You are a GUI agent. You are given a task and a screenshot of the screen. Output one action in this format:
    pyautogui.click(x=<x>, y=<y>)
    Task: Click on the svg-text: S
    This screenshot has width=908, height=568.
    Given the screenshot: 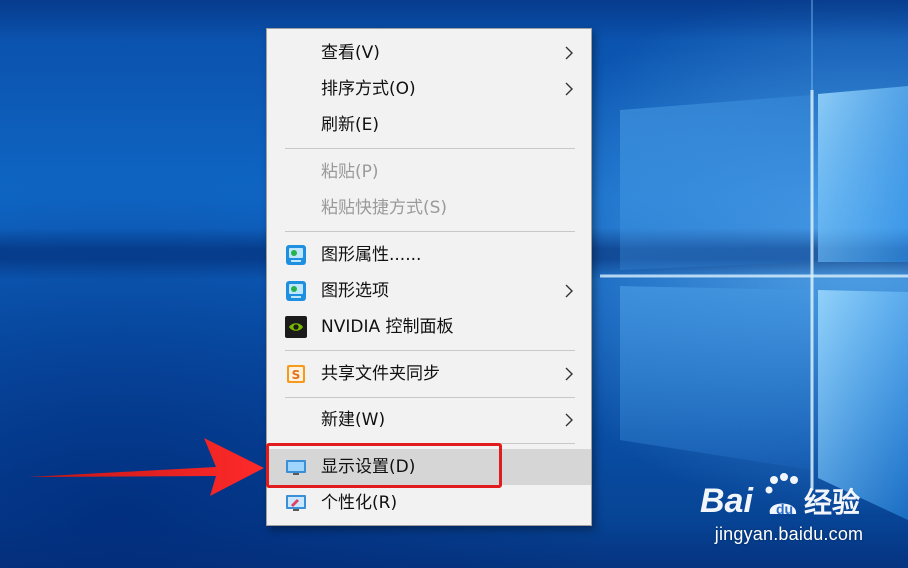 What is the action you would take?
    pyautogui.click(x=296, y=375)
    